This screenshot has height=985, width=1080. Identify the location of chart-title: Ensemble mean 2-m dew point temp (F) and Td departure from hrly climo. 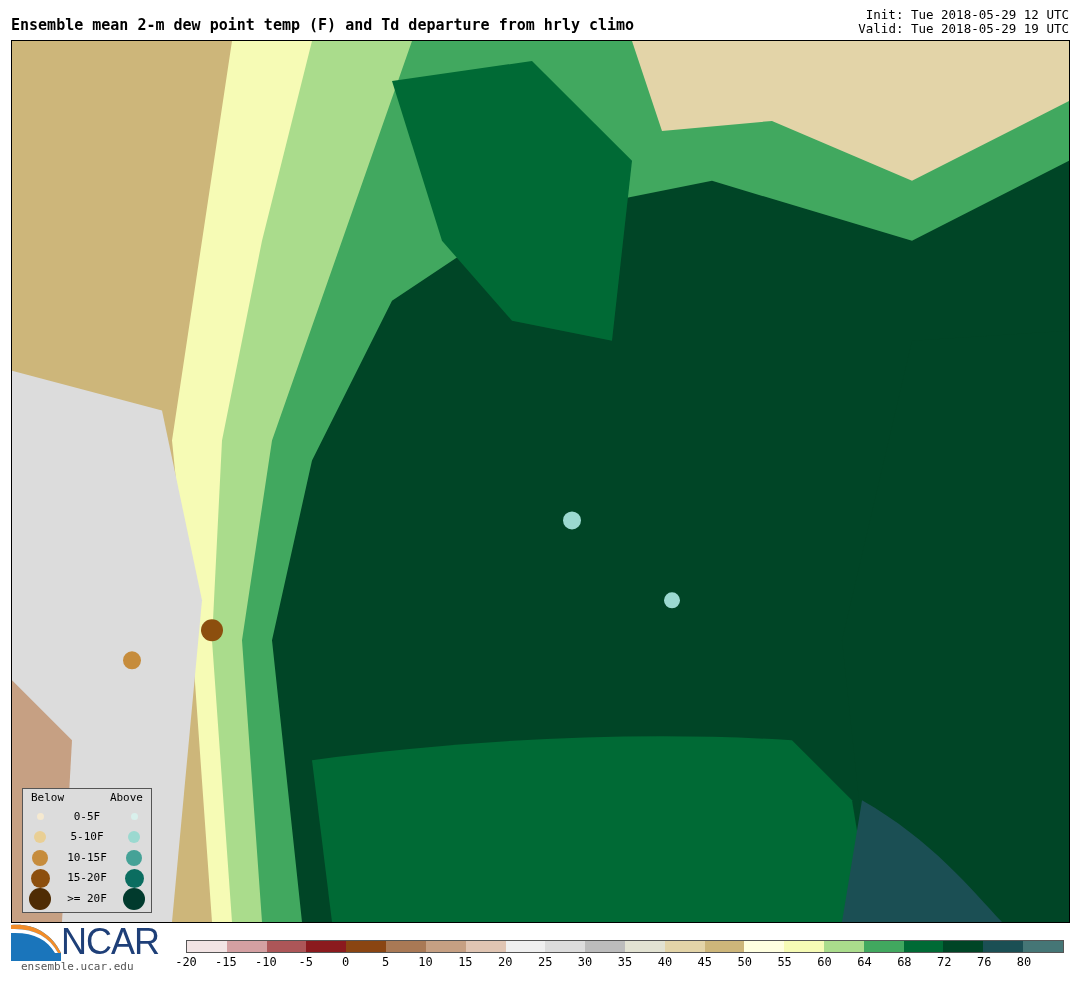
(323, 25).